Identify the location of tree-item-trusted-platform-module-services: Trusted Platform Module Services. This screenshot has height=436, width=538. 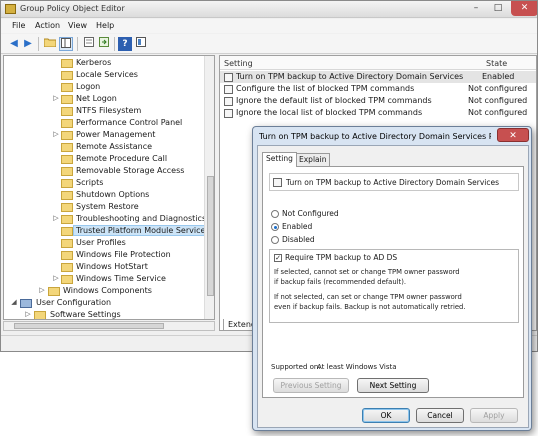
(108, 231).